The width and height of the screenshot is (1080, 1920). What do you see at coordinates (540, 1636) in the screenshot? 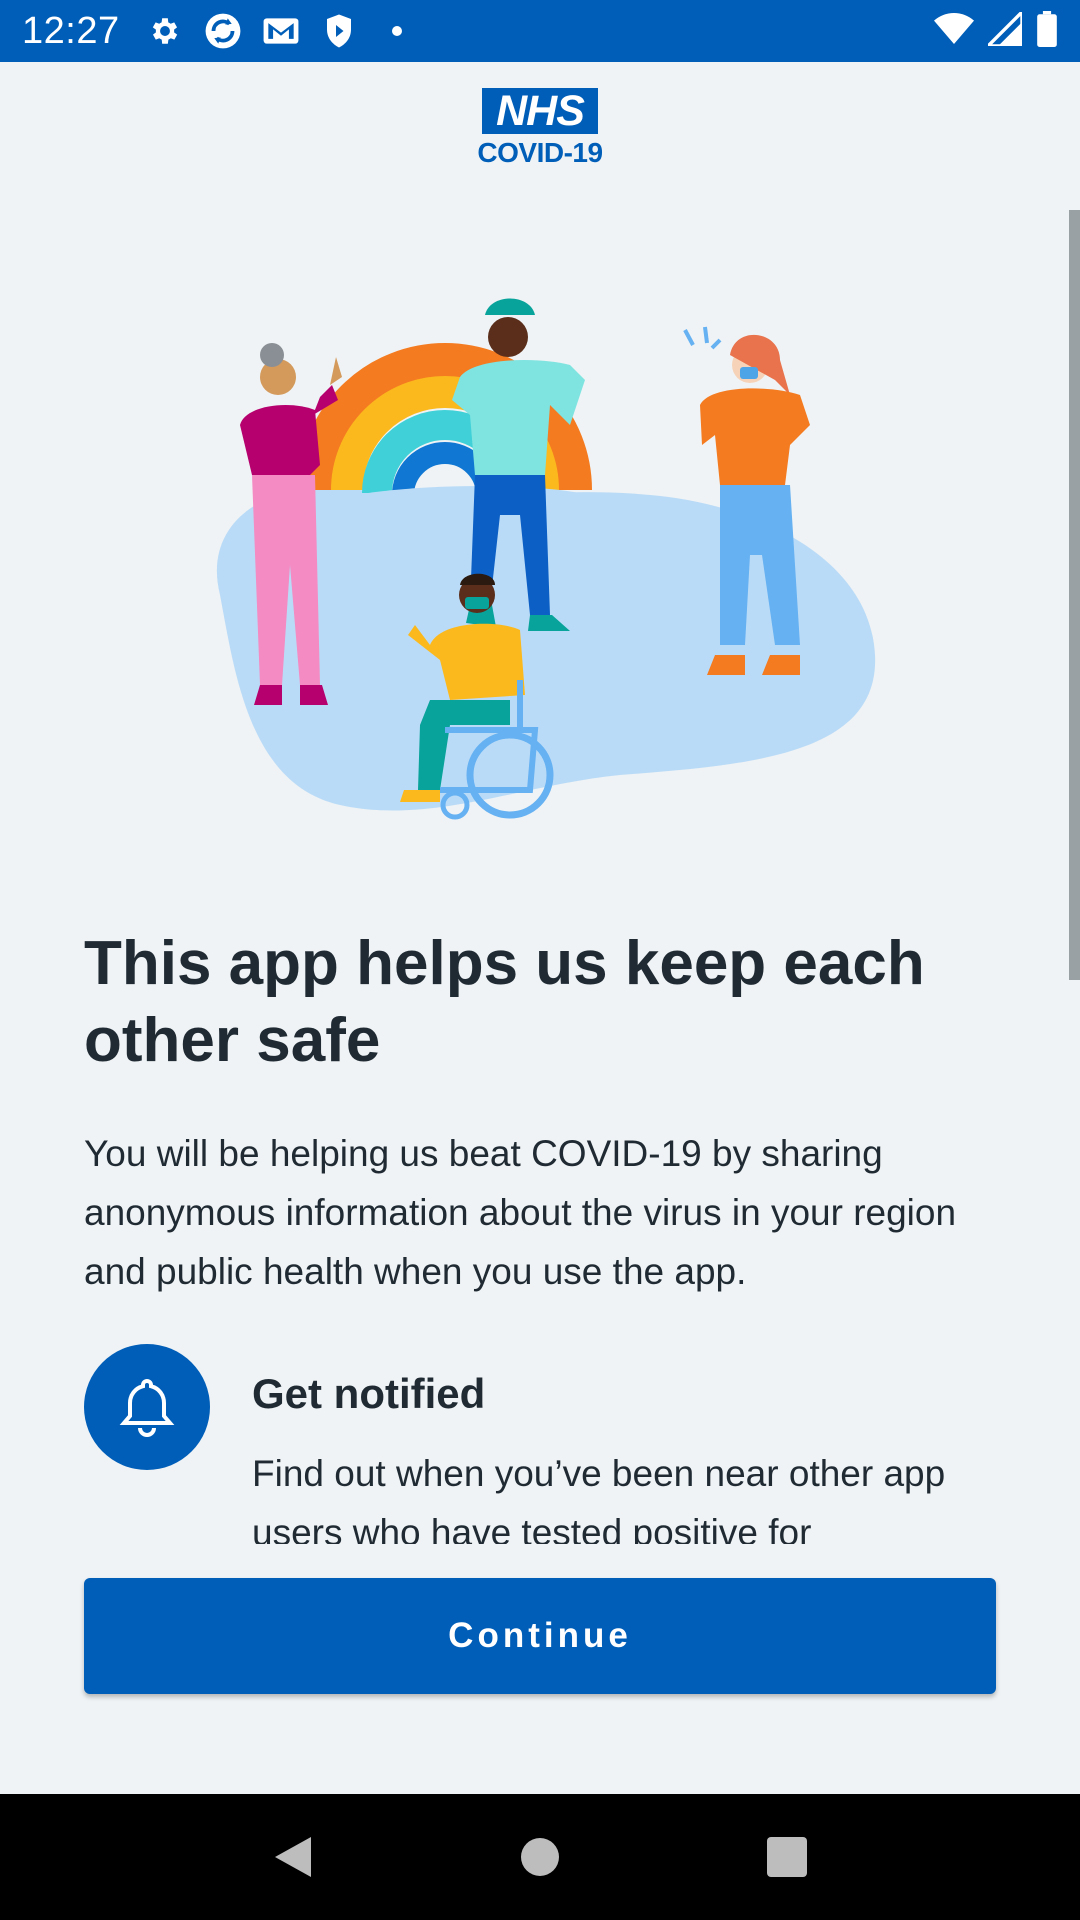
I see `continue-button: Continue` at bounding box center [540, 1636].